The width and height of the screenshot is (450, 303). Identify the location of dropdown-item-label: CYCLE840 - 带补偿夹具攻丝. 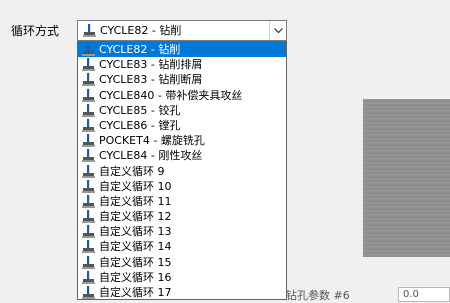
(171, 95).